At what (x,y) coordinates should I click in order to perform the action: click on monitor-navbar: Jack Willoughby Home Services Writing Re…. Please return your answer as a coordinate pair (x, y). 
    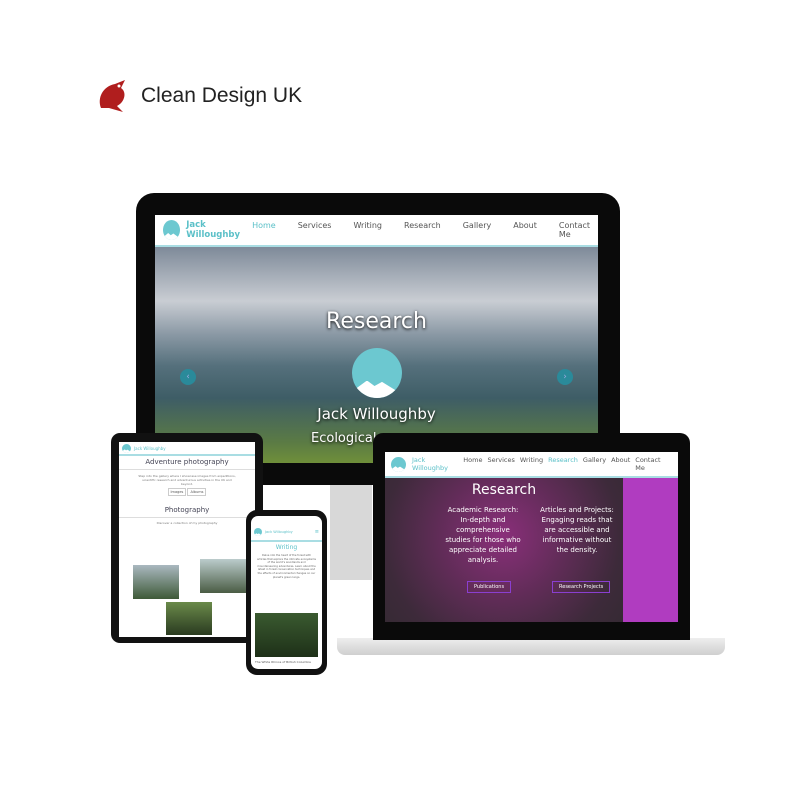
    Looking at the image, I should click on (376, 231).